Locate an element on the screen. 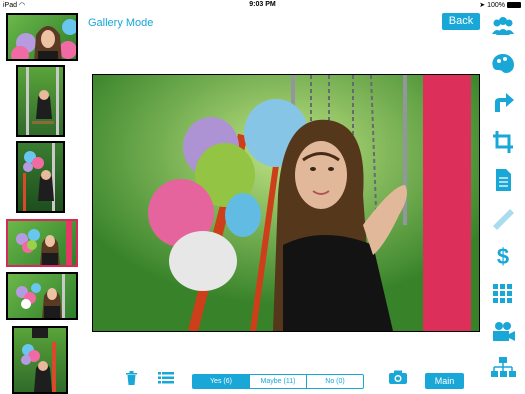  list-icon is located at coordinates (166, 378).